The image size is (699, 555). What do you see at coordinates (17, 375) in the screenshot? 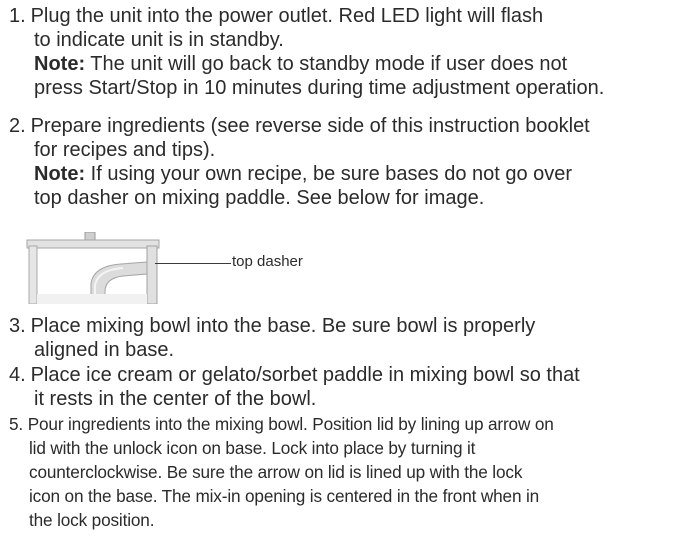
I see `step-number: 4.` at bounding box center [17, 375].